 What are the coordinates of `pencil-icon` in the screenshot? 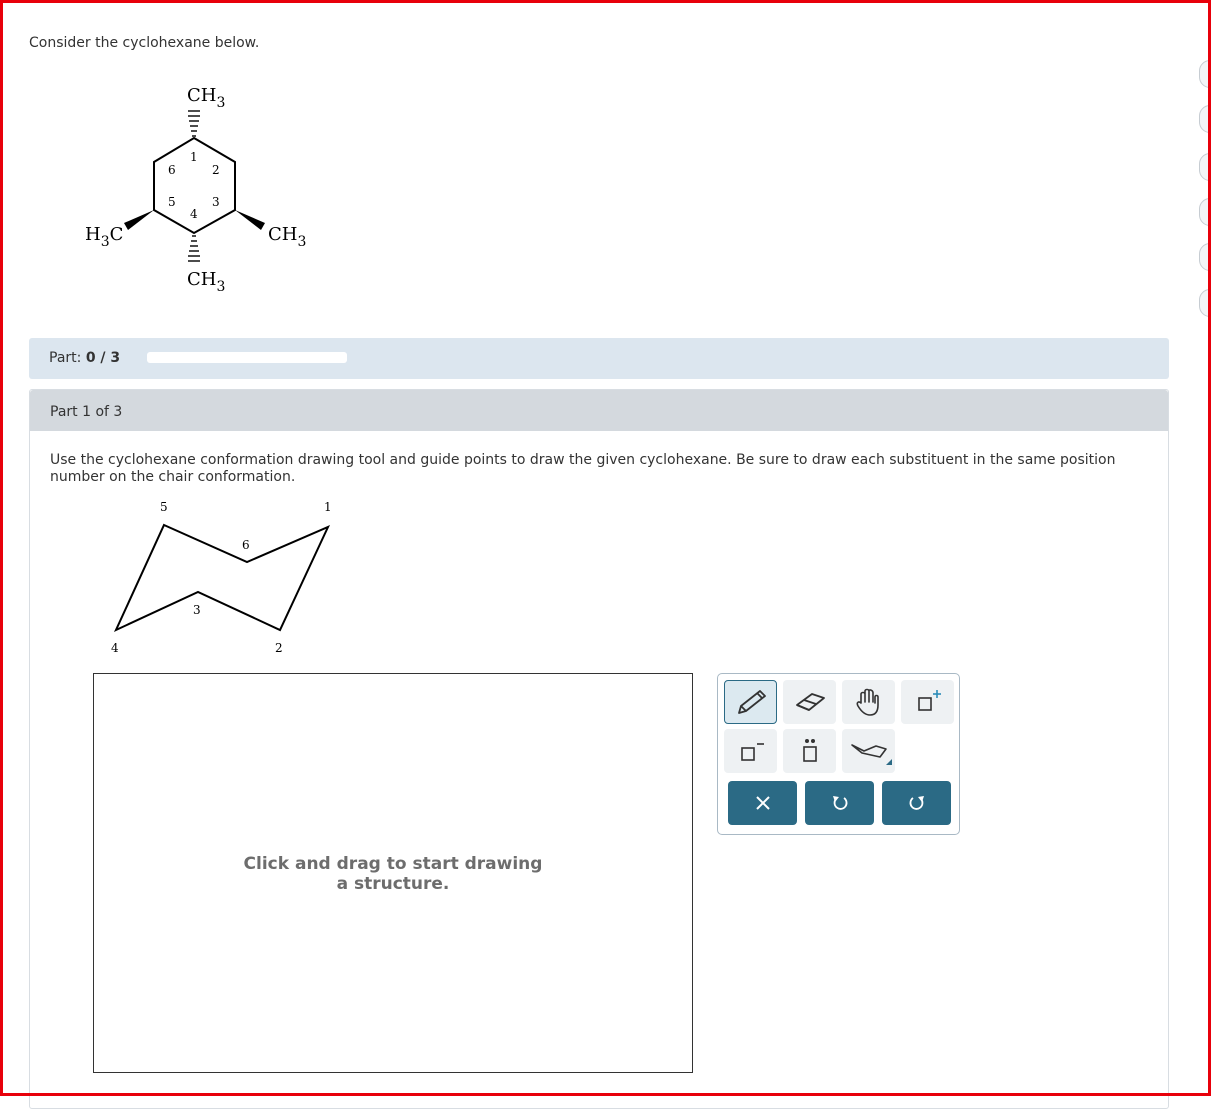 It's located at (751, 702).